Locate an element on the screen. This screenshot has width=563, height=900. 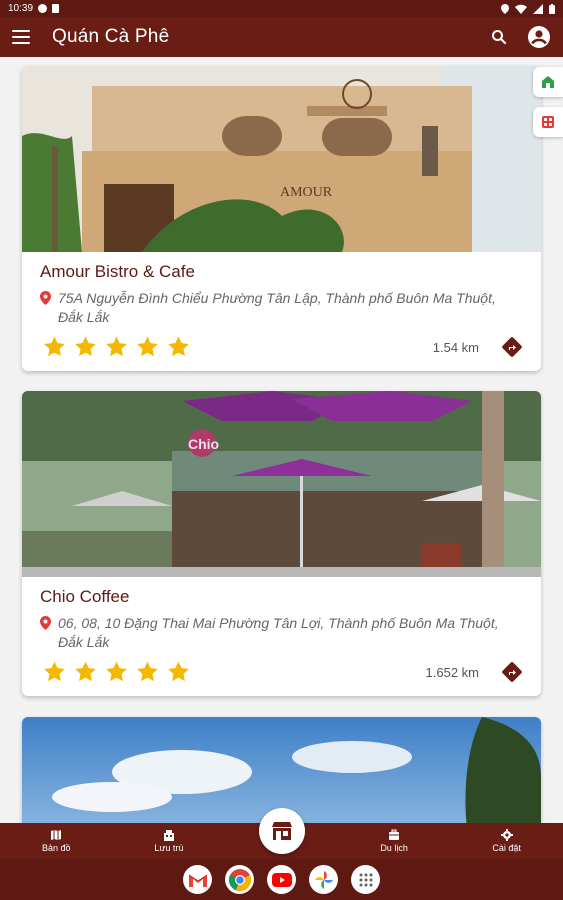
hotel-icon is located at coordinates (168, 835).